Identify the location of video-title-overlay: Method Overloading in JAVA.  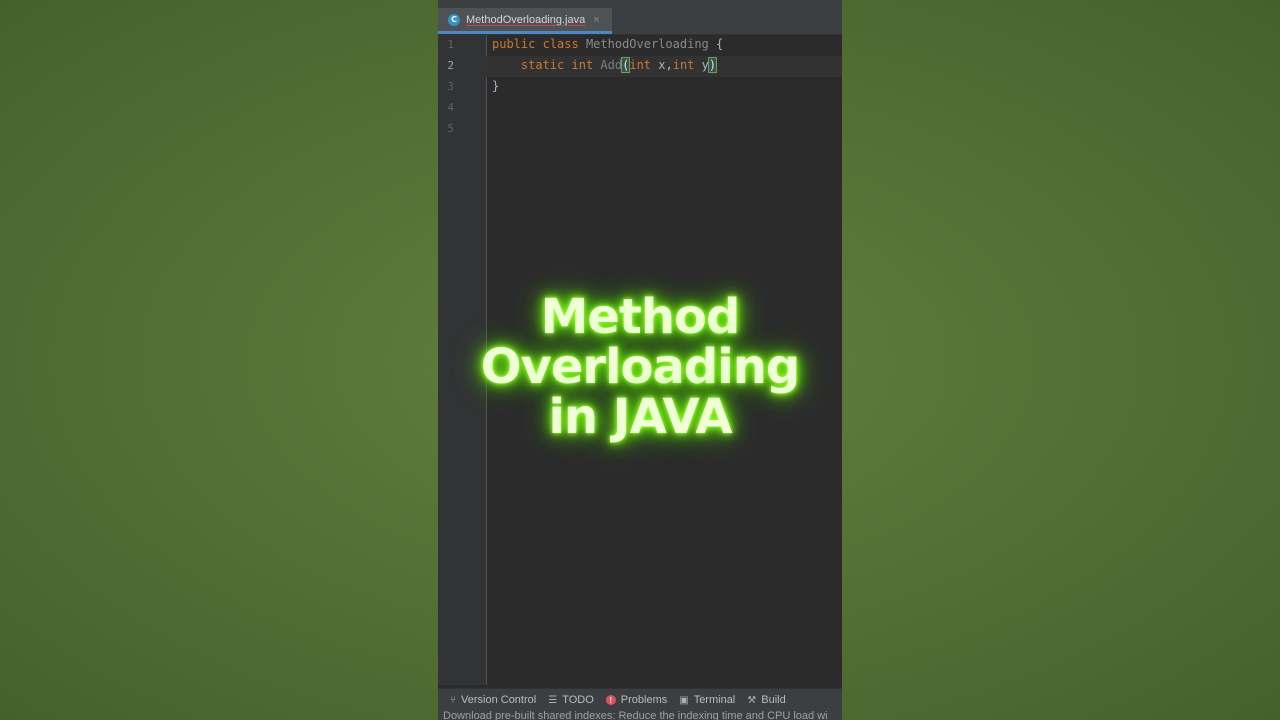
(640, 367).